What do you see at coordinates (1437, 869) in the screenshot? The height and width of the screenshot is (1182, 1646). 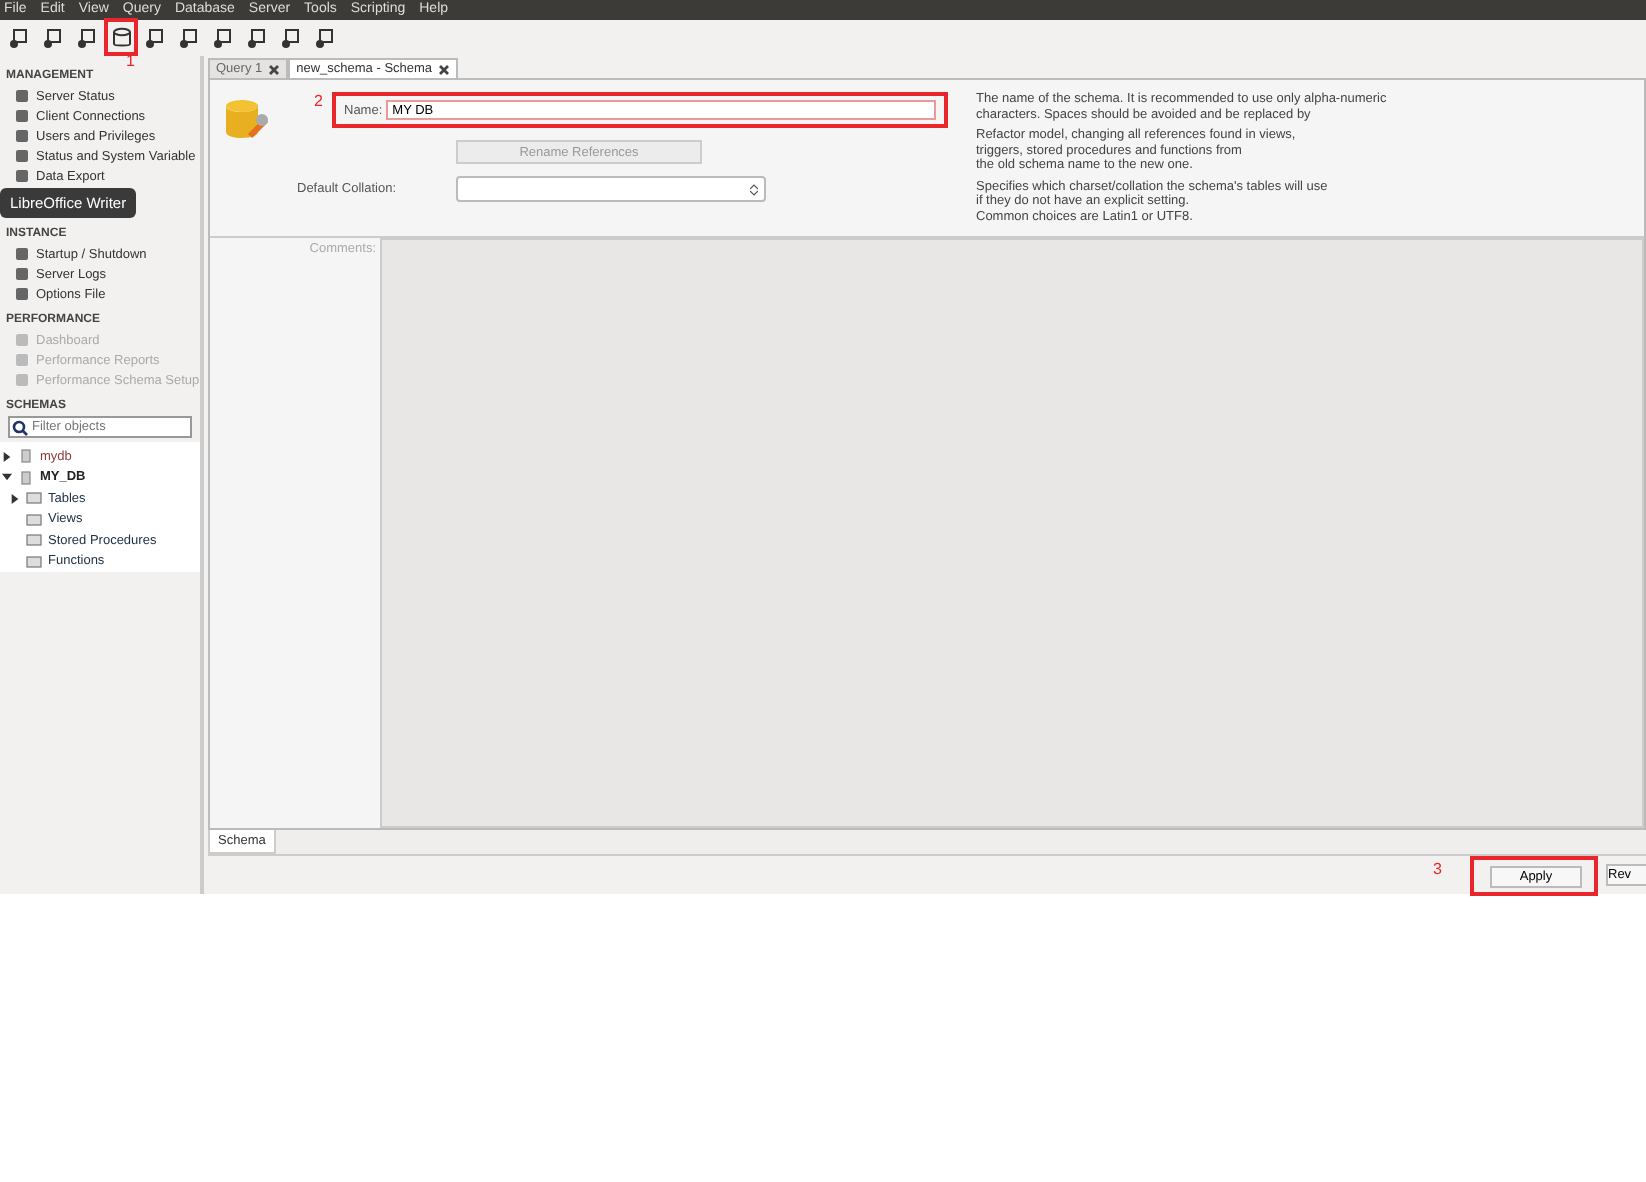 I see `annotation-number: 3` at bounding box center [1437, 869].